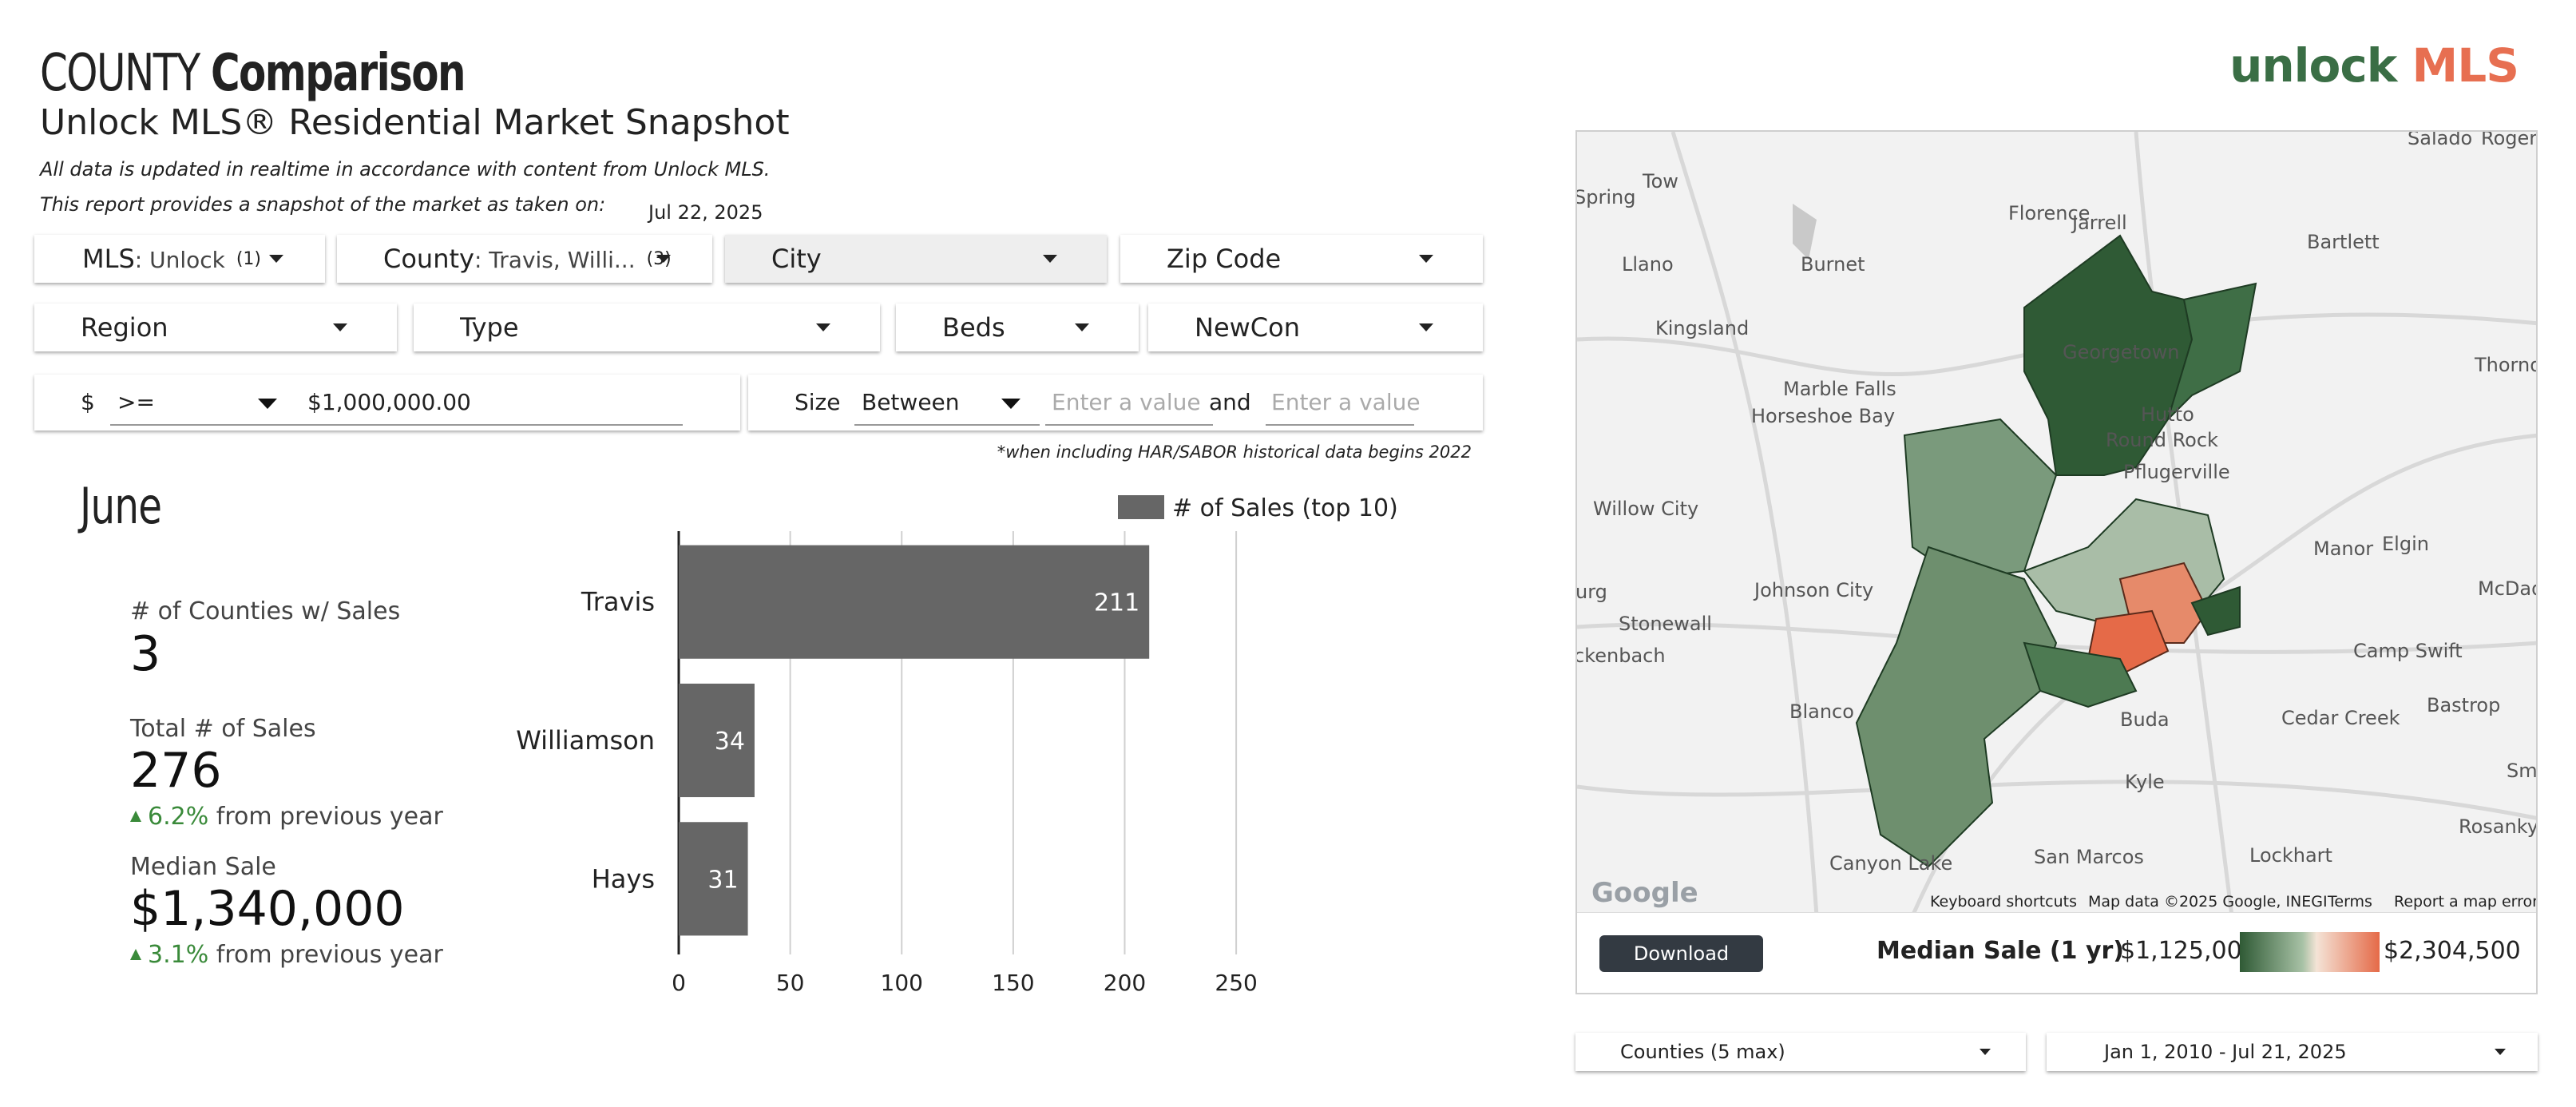 The height and width of the screenshot is (1107, 2576). Describe the element at coordinates (2343, 549) in the screenshot. I see `map-place-label: Manor` at that location.